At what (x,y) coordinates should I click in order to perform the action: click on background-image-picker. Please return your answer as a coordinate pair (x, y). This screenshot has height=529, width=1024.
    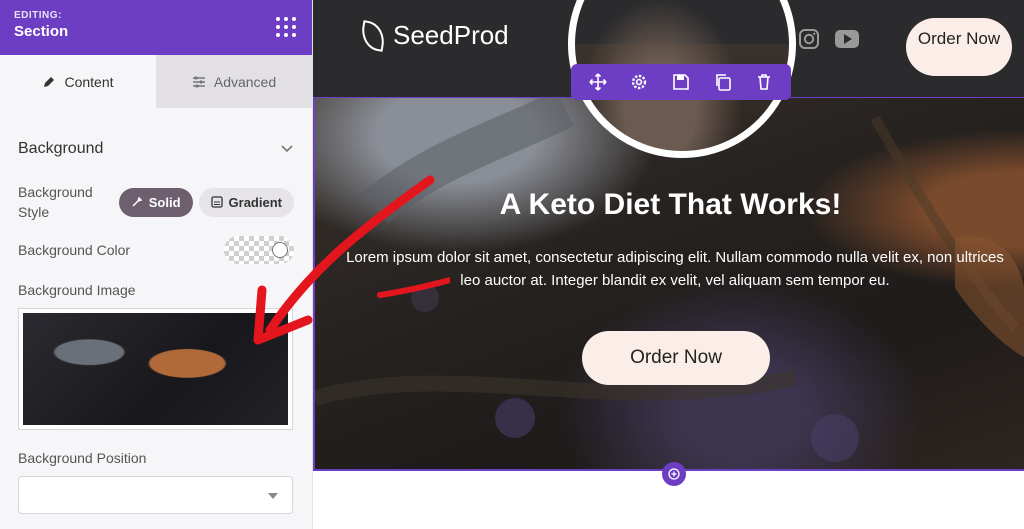
    Looking at the image, I should click on (155, 369).